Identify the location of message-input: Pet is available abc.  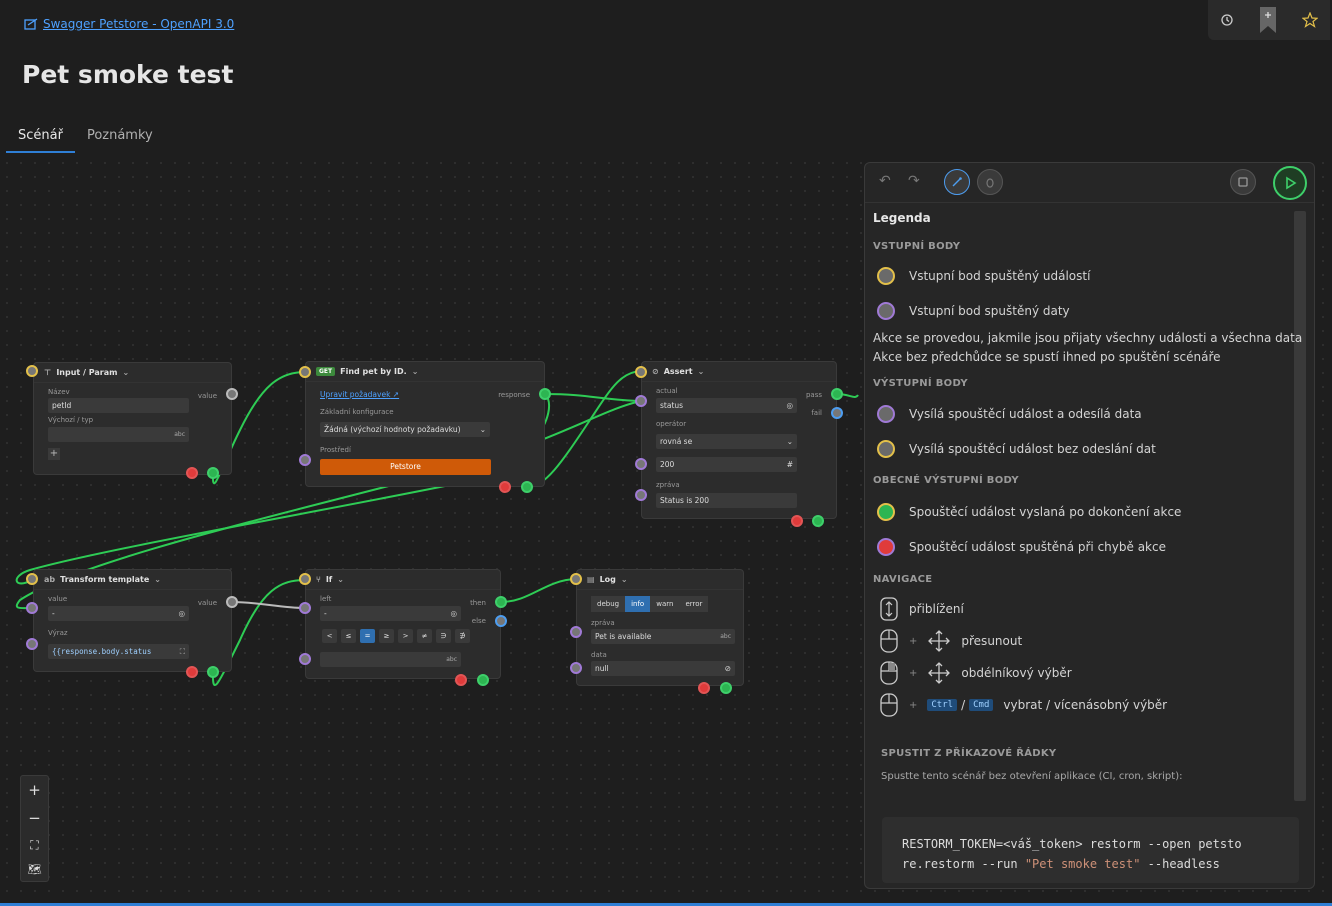
(663, 636).